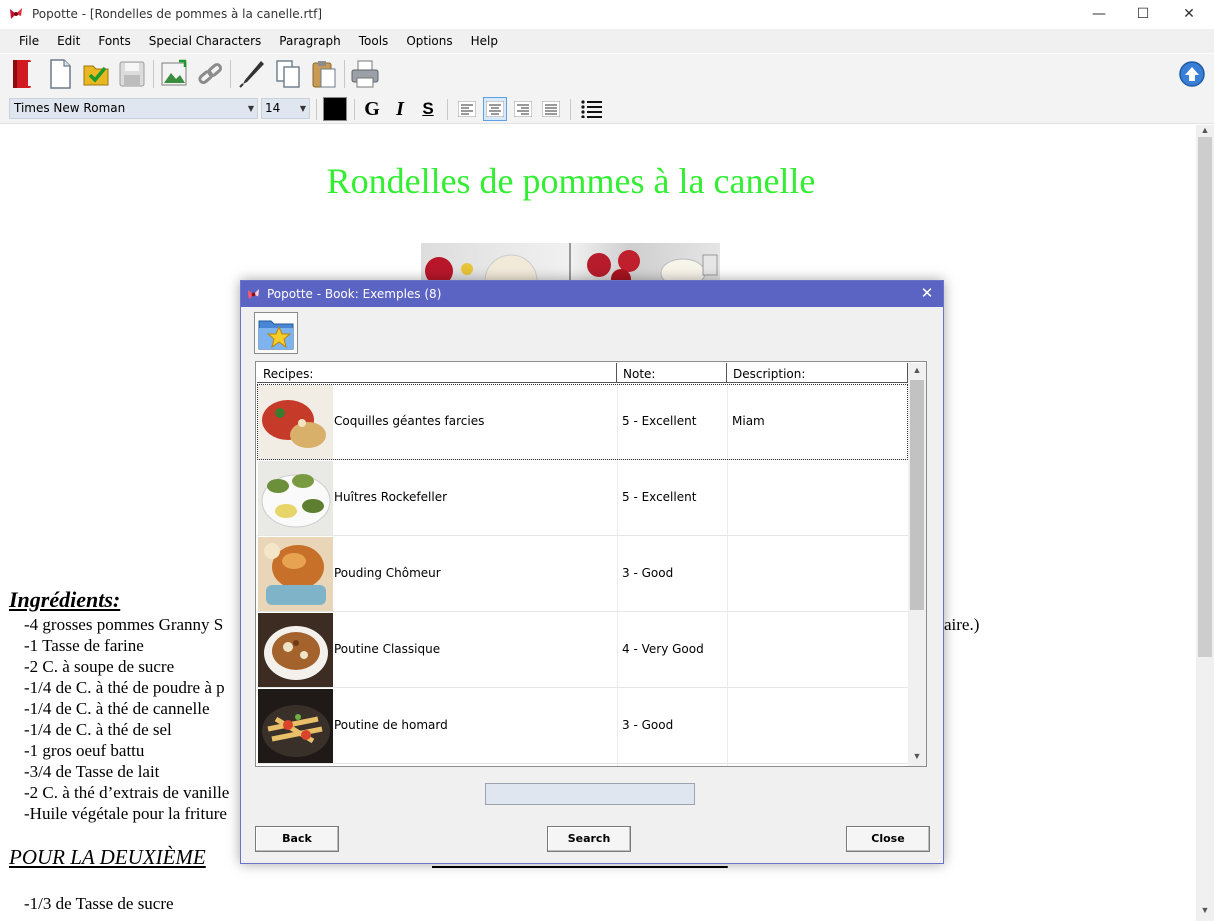 The width and height of the screenshot is (1214, 921). Describe the element at coordinates (309, 41) in the screenshot. I see `menu-paragraph: Paragraph` at that location.